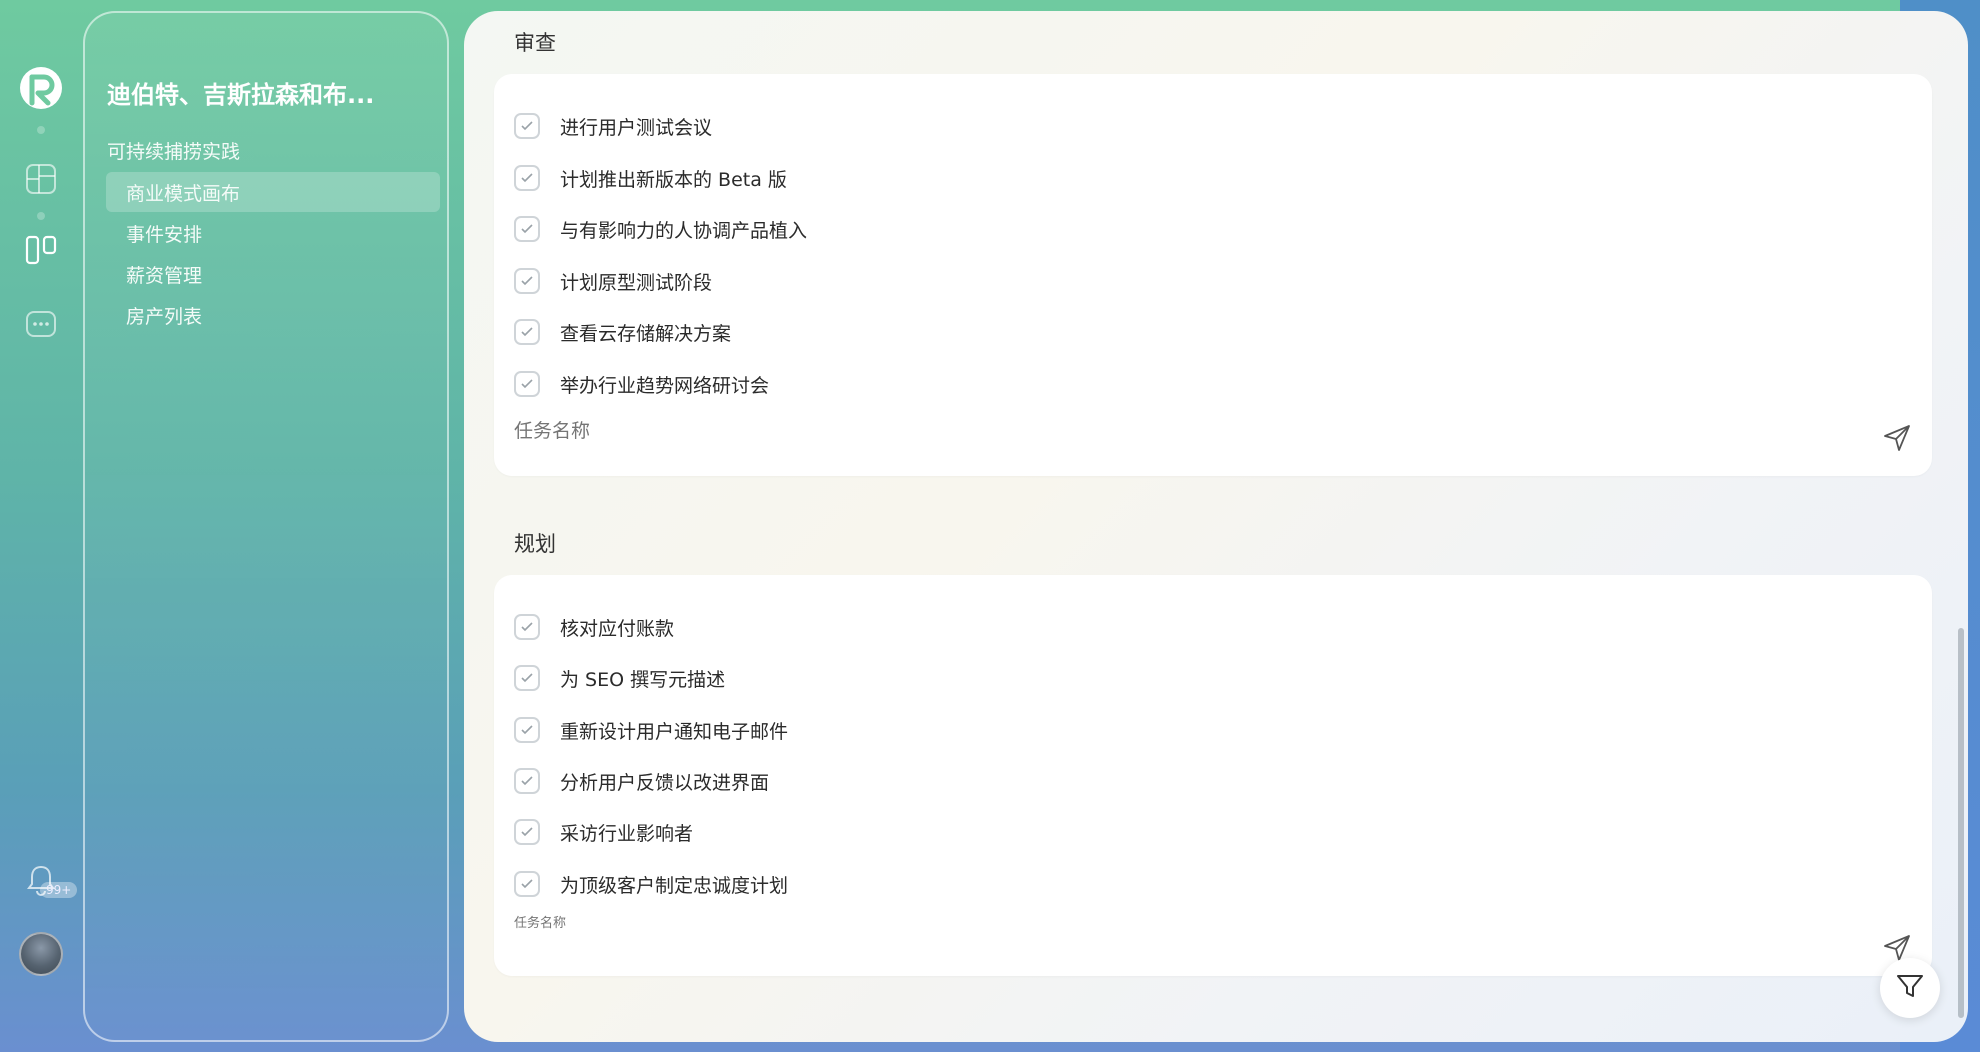 This screenshot has height=1052, width=1980. Describe the element at coordinates (273, 233) in the screenshot. I see `nav-item-event-schedule: 事件安排` at that location.